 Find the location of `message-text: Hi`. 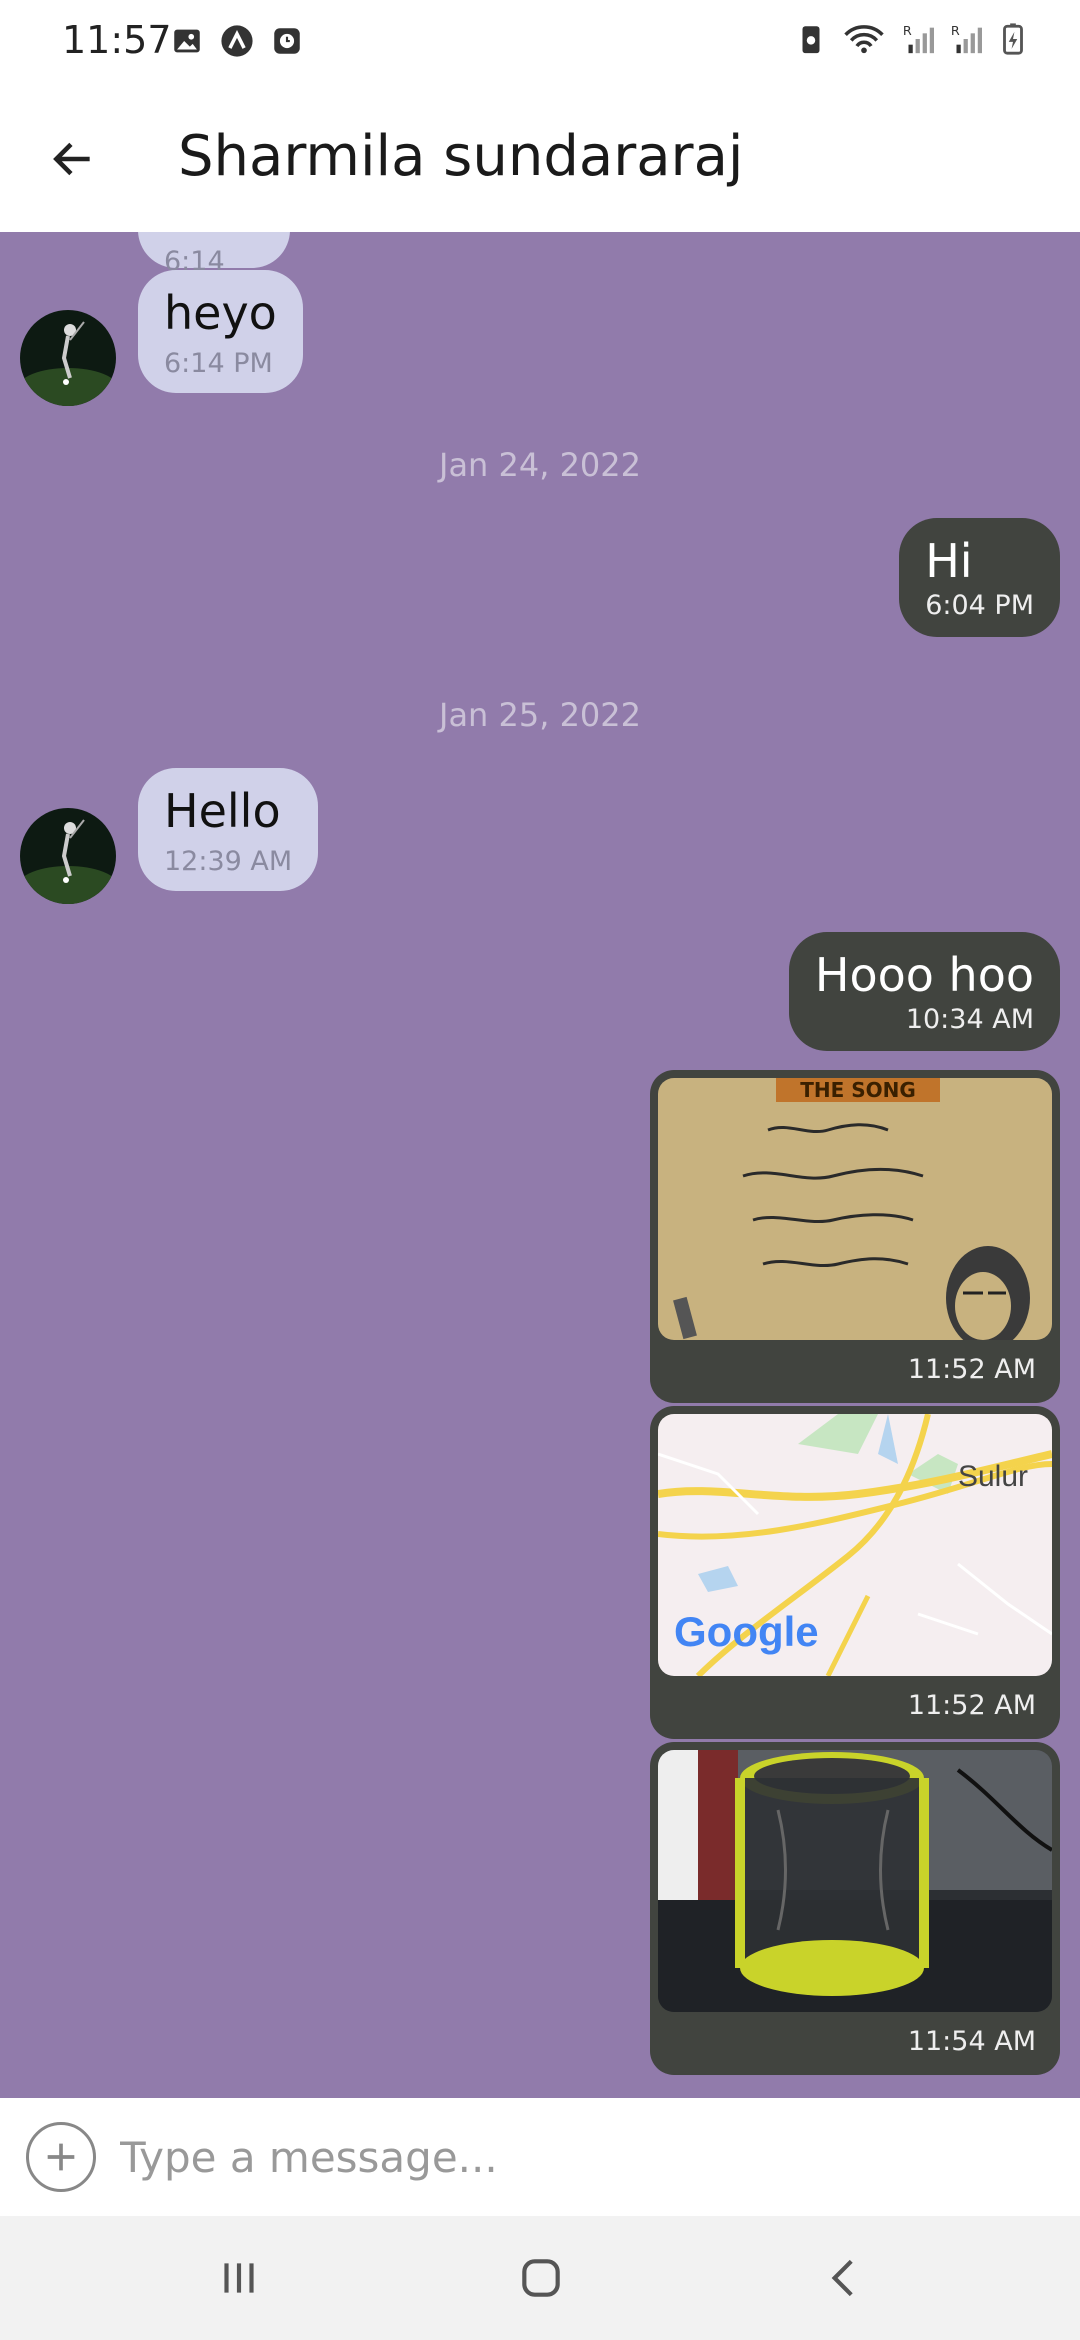

message-text: Hi is located at coordinates (949, 561).